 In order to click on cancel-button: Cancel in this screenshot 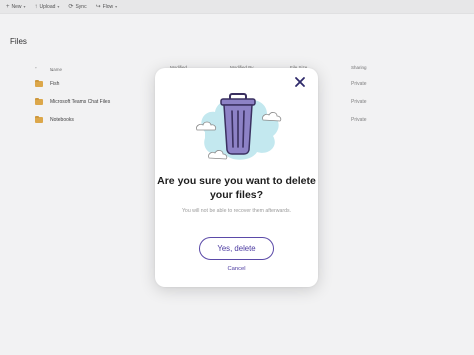, I will do `click(236, 269)`.